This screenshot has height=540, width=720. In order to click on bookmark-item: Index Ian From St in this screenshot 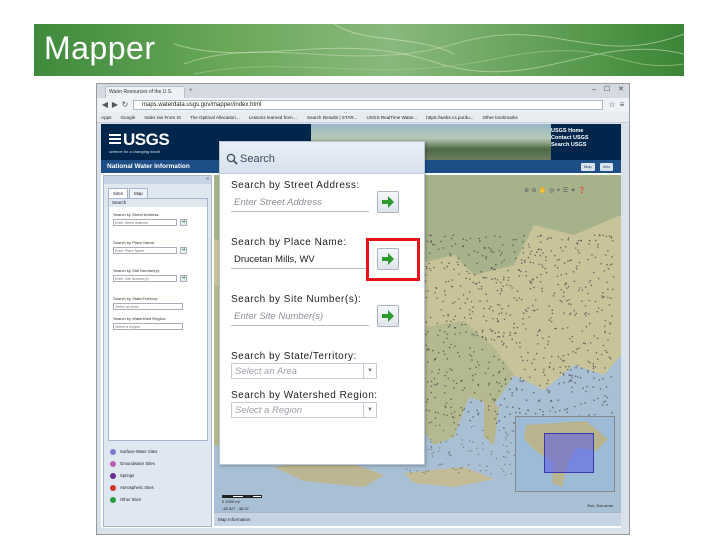, I will do `click(162, 117)`.